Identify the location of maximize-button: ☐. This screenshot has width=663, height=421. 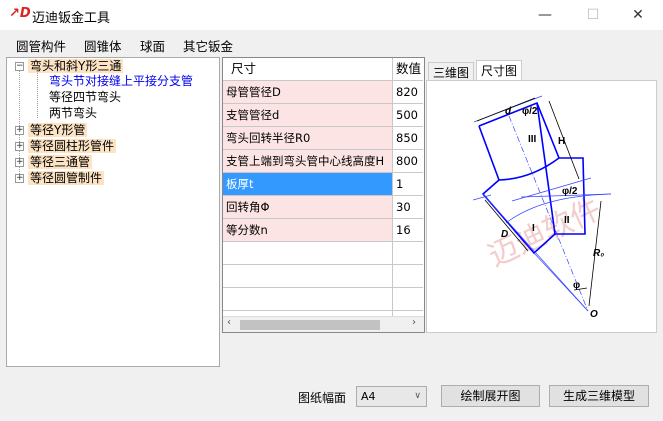
(593, 15).